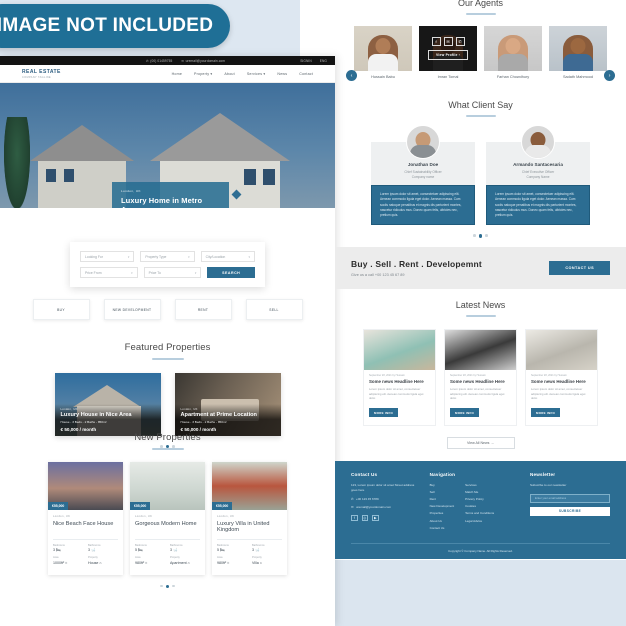 The width and height of the screenshot is (626, 626). I want to click on agent-photo: f ✉ ✆ View Profile ›, so click(448, 48).